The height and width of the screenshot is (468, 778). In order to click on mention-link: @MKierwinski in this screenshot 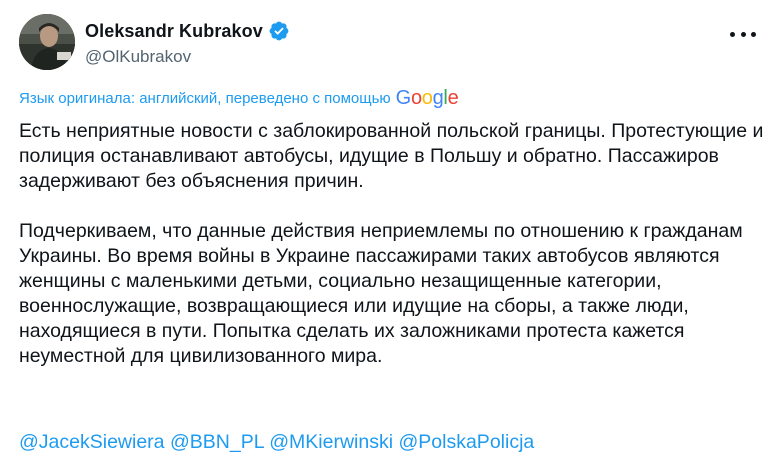, I will do `click(331, 442)`.